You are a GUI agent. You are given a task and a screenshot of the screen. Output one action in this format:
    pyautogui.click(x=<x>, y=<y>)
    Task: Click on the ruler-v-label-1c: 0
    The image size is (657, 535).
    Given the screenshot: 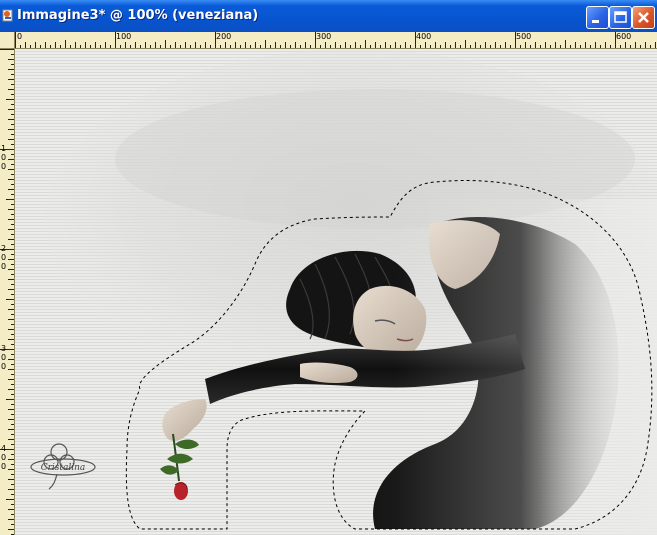 What is the action you would take?
    pyautogui.click(x=4, y=166)
    